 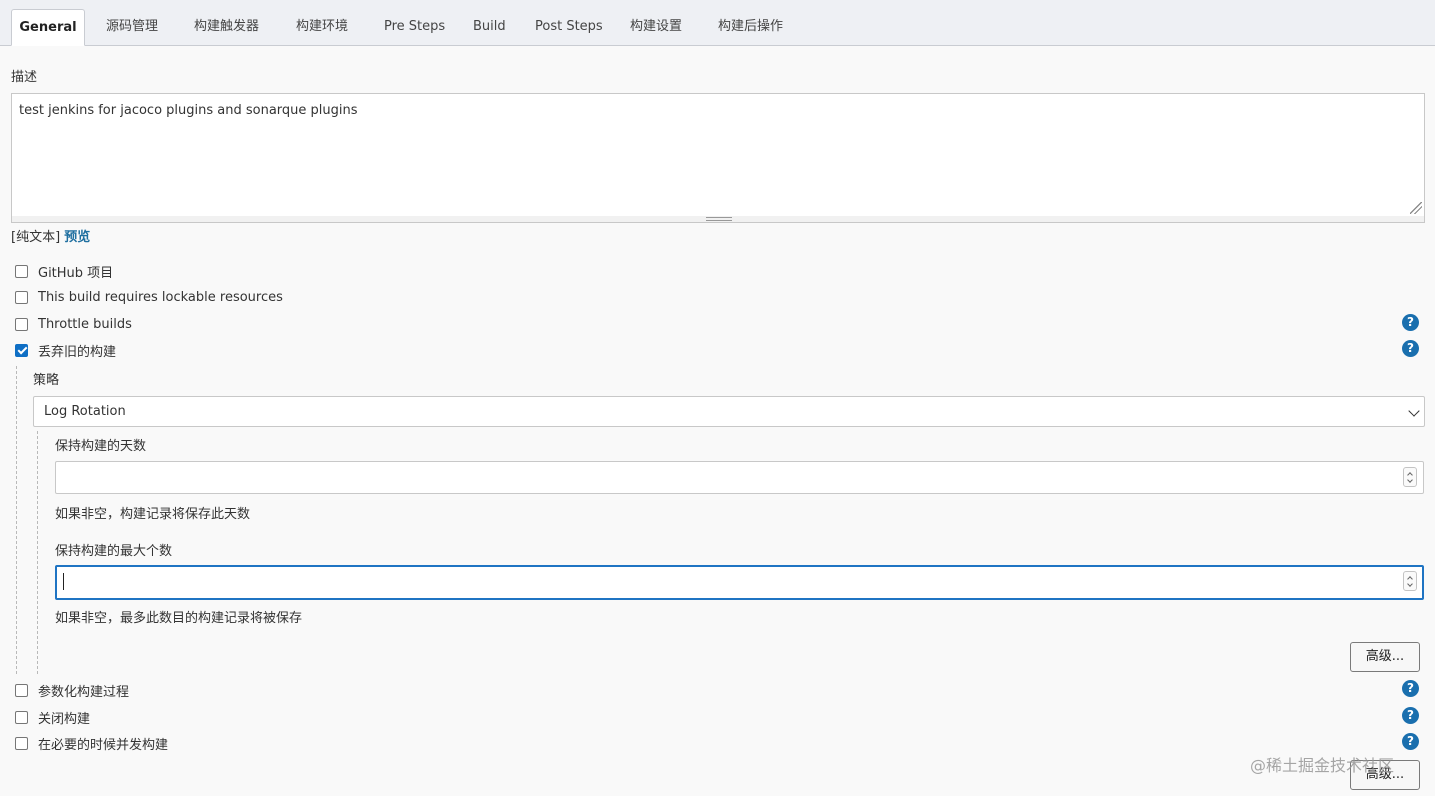 I want to click on description-label: 描述, so click(x=24, y=77).